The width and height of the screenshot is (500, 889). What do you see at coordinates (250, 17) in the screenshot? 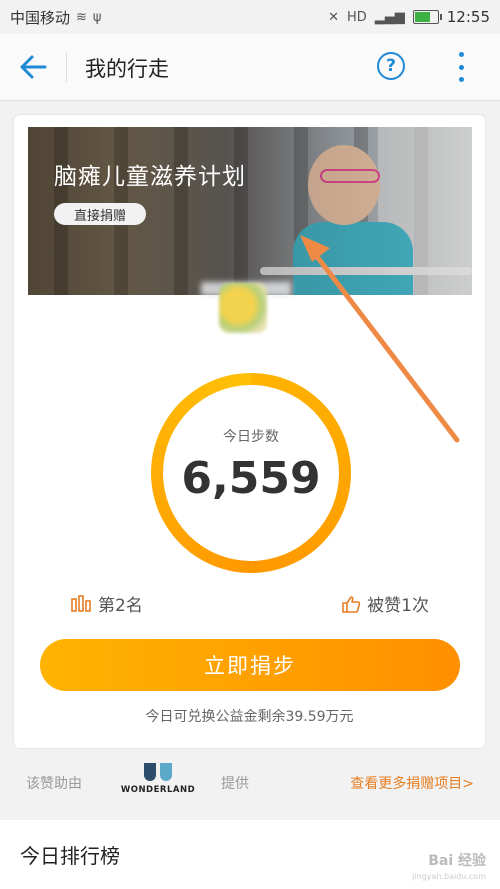
I see `status-bar: 中国移动 ≋ ψ ✕ HD ▂▄▆ 12:55` at bounding box center [250, 17].